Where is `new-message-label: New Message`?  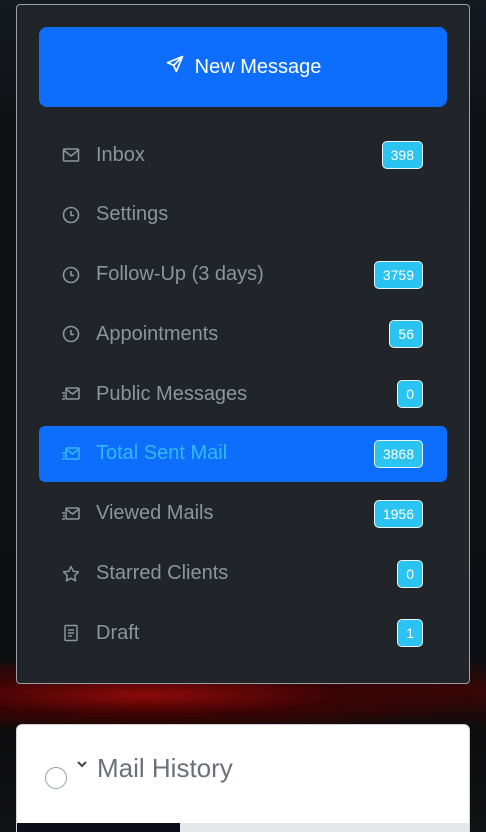
new-message-label: New Message is located at coordinates (258, 66).